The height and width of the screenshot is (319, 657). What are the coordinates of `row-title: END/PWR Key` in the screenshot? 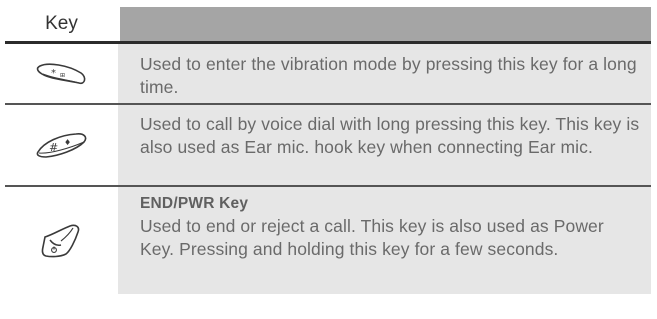 It's located at (194, 203).